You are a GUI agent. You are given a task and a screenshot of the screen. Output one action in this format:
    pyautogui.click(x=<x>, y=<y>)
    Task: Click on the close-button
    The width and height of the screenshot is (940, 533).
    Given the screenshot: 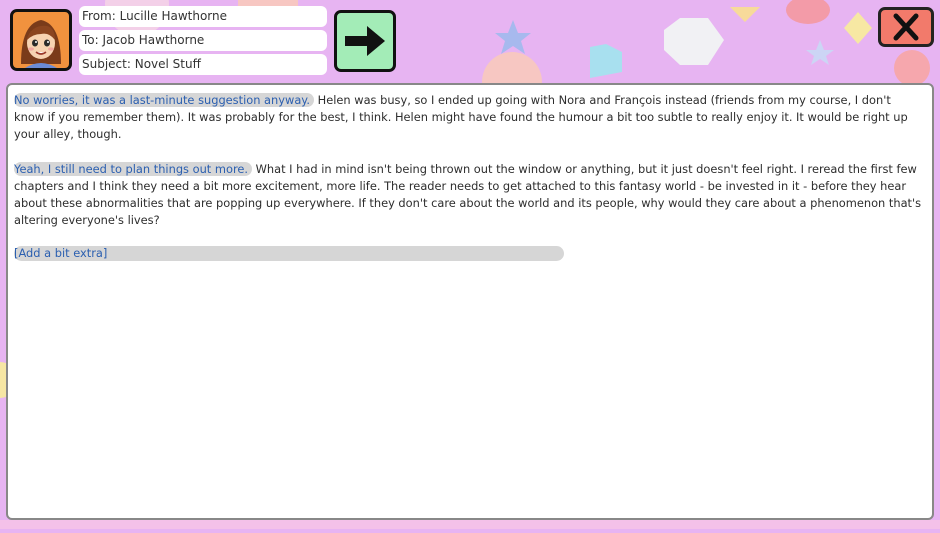 What is the action you would take?
    pyautogui.click(x=906, y=27)
    